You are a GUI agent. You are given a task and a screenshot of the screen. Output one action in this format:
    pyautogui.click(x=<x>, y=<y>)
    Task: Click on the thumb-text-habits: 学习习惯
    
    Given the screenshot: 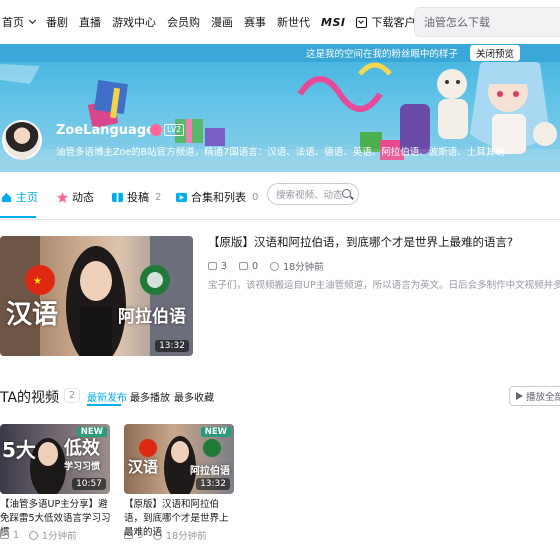 What is the action you would take?
    pyautogui.click(x=82, y=467)
    